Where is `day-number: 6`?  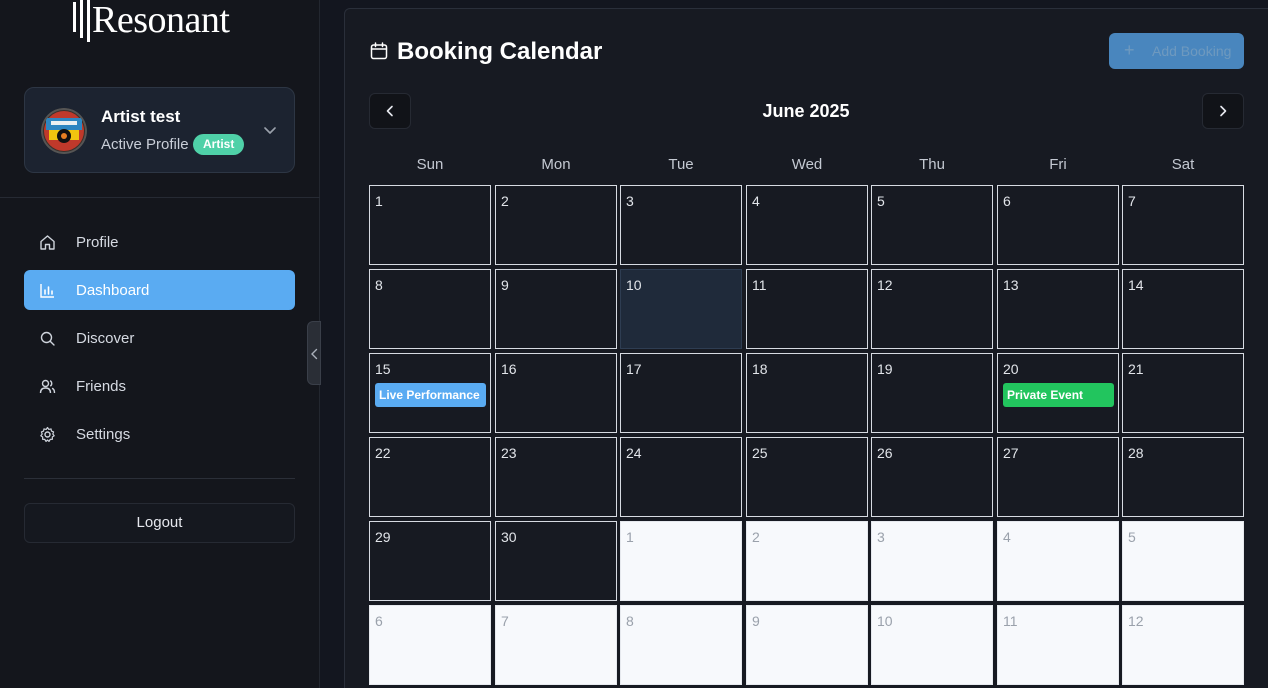 day-number: 6 is located at coordinates (1007, 201).